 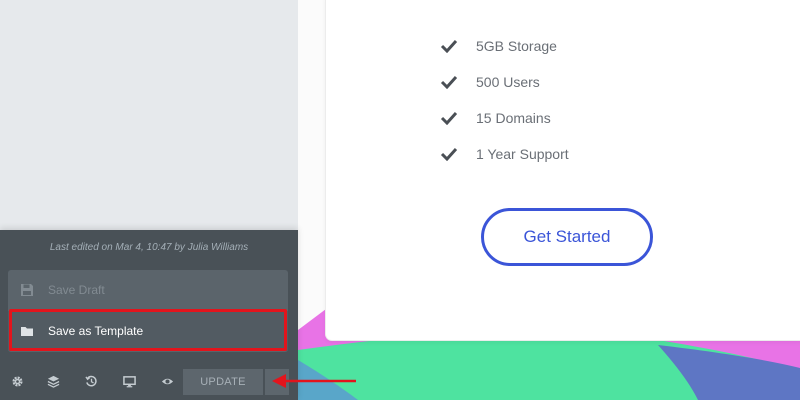 I want to click on eye-icon, so click(x=167, y=381).